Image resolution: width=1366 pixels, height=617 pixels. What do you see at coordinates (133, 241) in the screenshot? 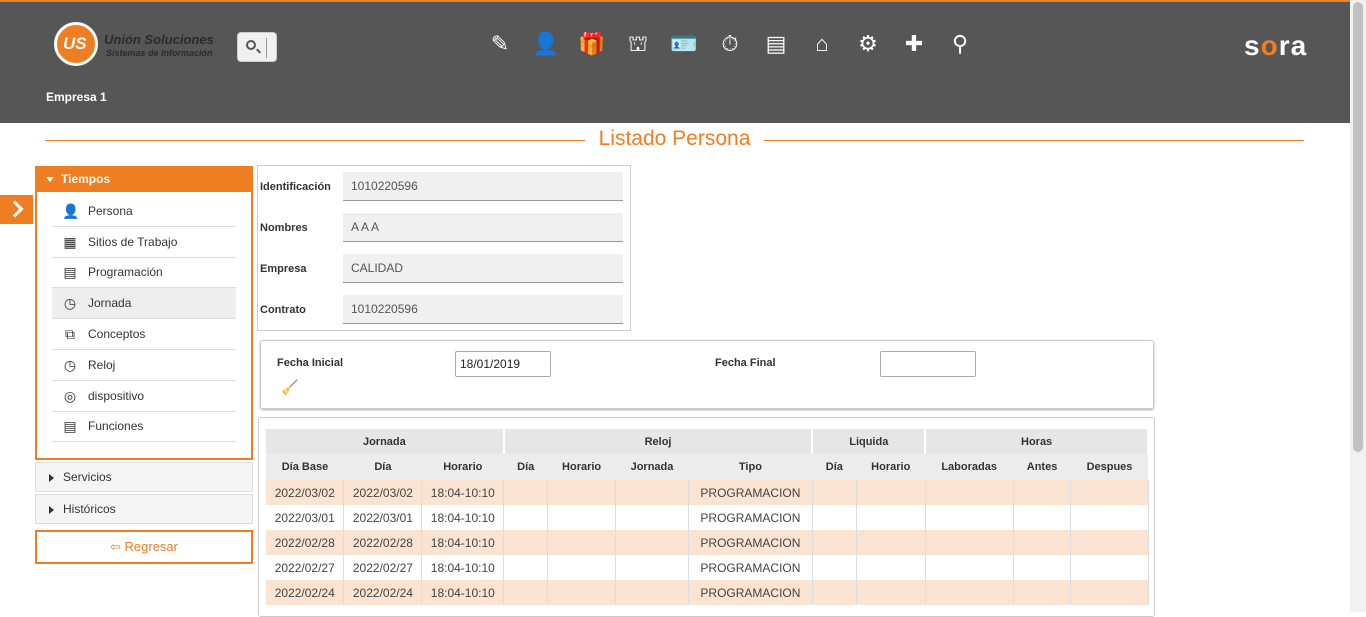
I see `sidebar-item-label: Sitios de Trabajo` at bounding box center [133, 241].